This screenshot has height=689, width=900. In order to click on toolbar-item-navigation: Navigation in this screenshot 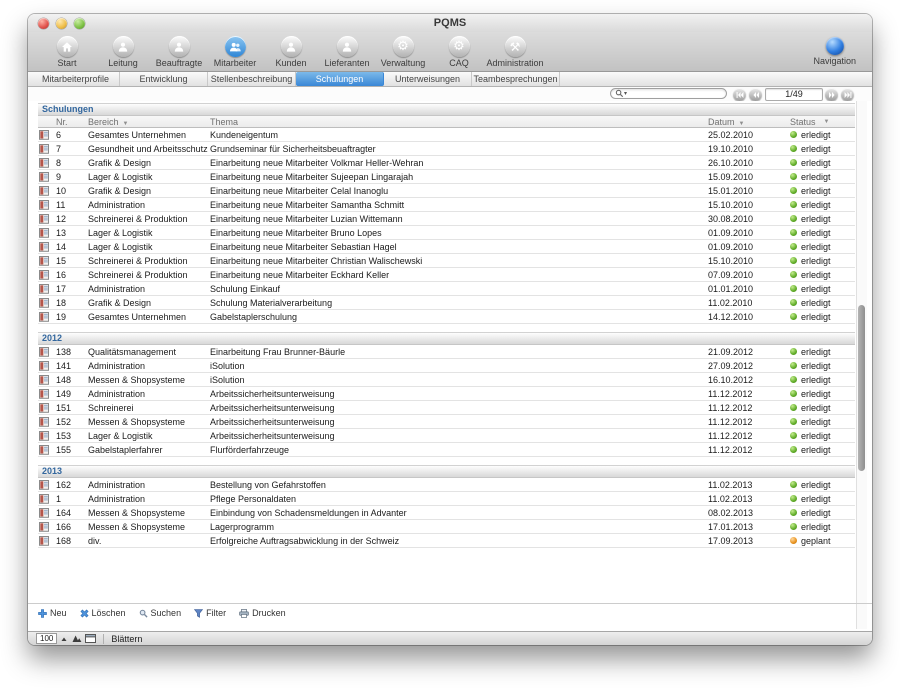, I will do `click(834, 51)`.